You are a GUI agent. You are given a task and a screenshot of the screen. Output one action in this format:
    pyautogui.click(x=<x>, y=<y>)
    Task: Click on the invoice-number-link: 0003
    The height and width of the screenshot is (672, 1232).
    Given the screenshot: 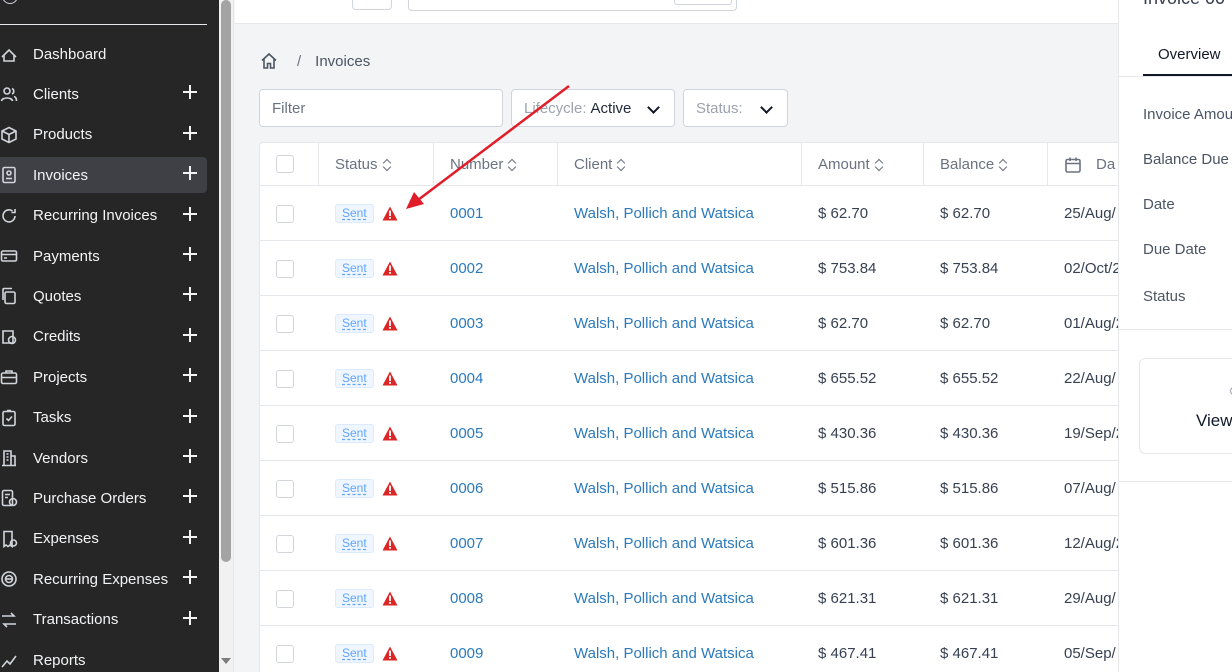 What is the action you would take?
    pyautogui.click(x=466, y=323)
    